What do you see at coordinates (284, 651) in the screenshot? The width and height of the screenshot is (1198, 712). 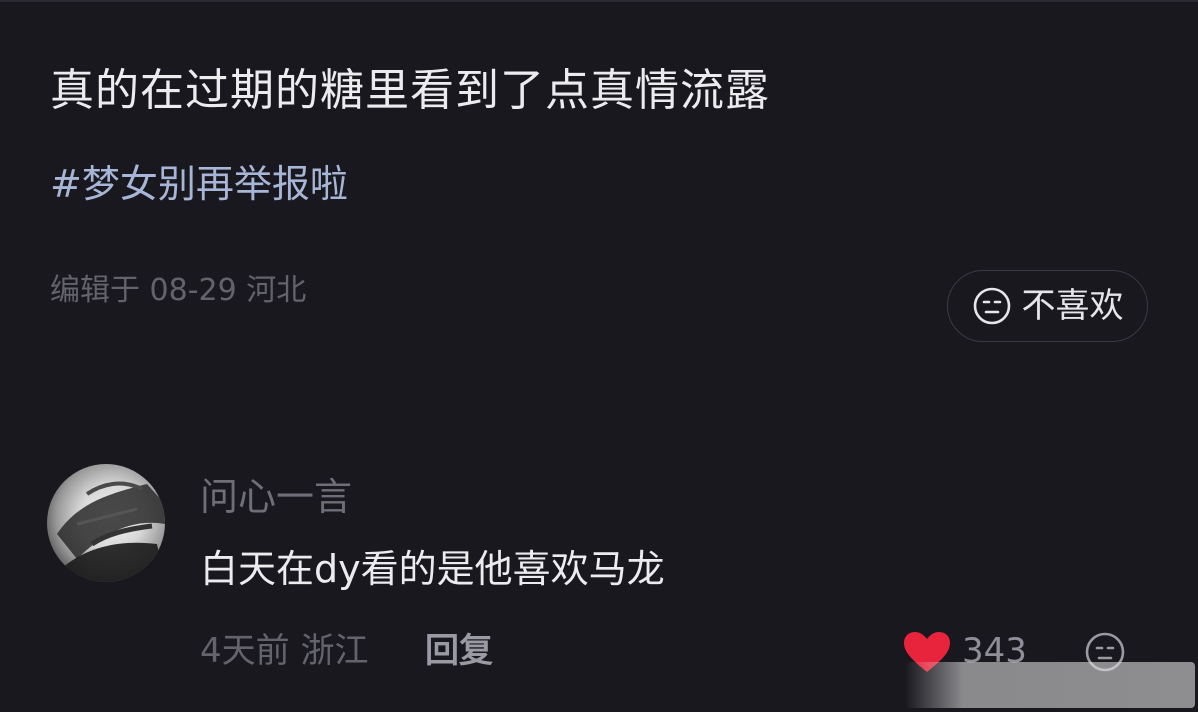 I see `comment-meta: 4天前 浙江` at bounding box center [284, 651].